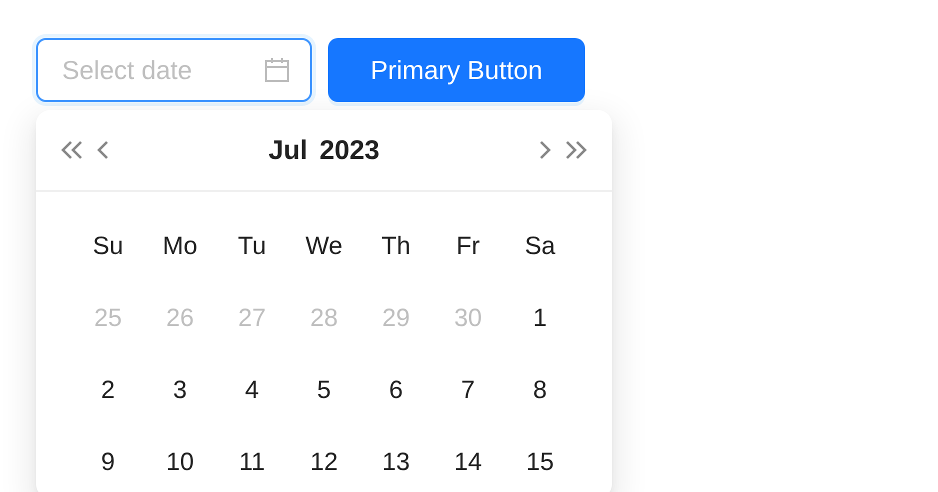  Describe the element at coordinates (540, 318) in the screenshot. I see `day-cell: 1` at that location.